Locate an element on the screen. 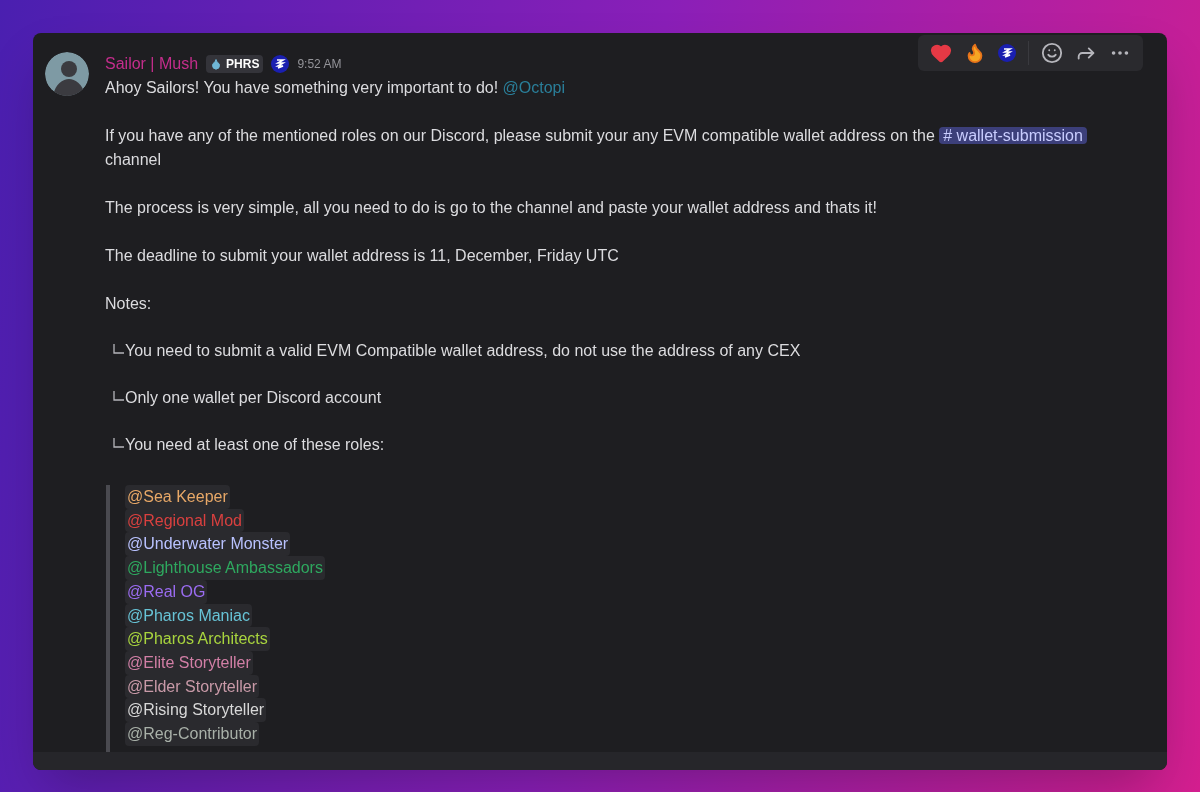 This screenshot has height=792, width=1200. message-text: If you have any of the mentioned roles on our Discord, please submit your any EVM compatible wallet address on the # wallet-submission channel is located at coordinates (616, 148).